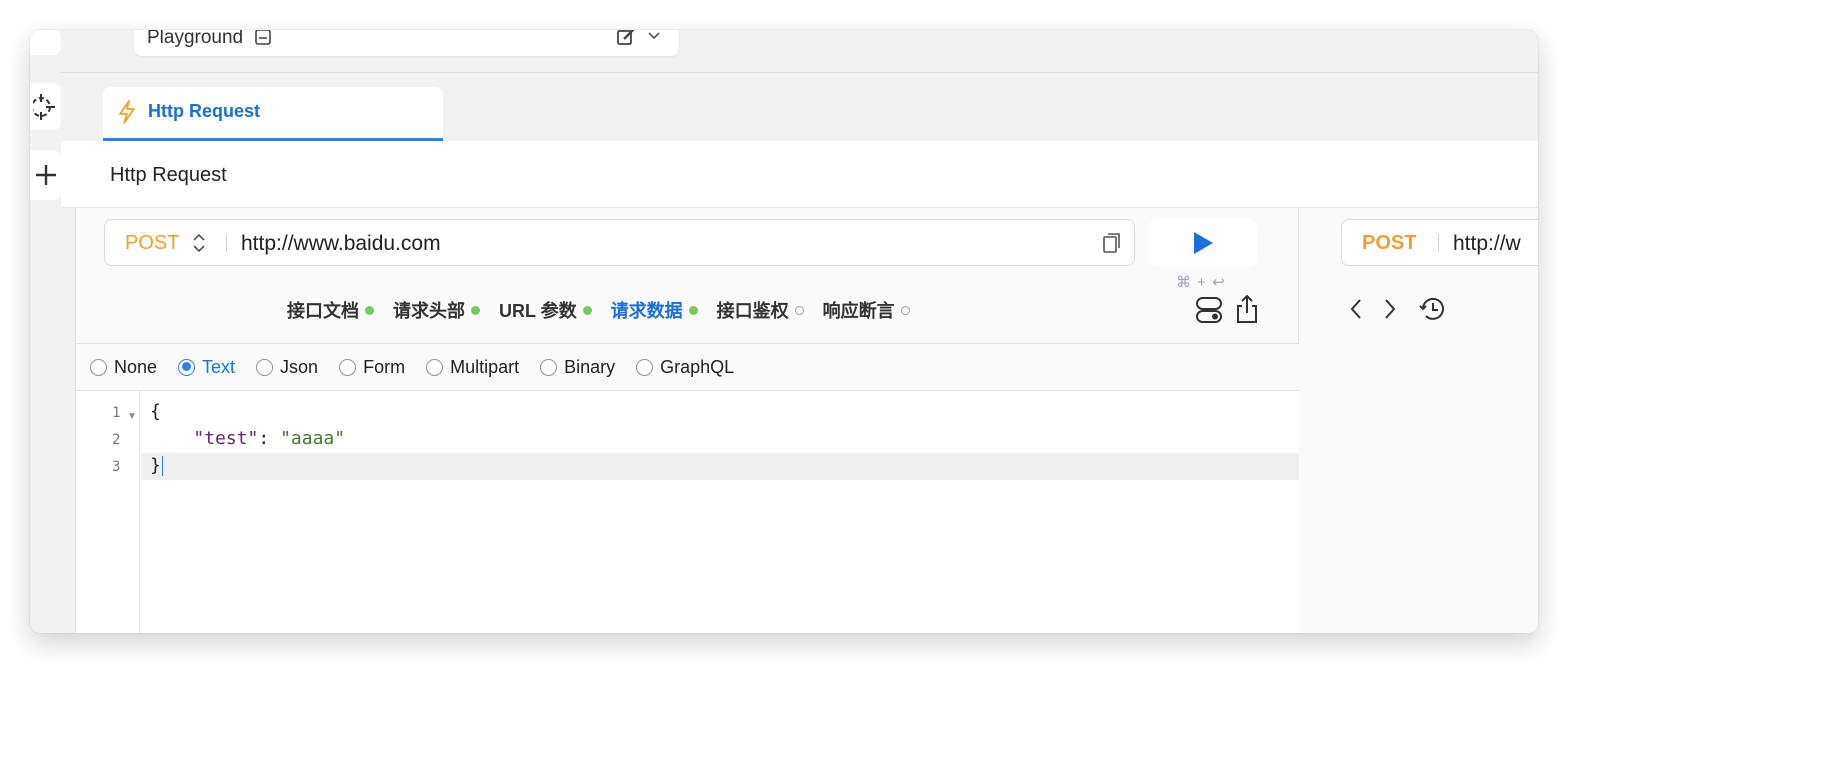 The image size is (1848, 782). Describe the element at coordinates (1112, 243) in the screenshot. I see `copy-icon` at that location.